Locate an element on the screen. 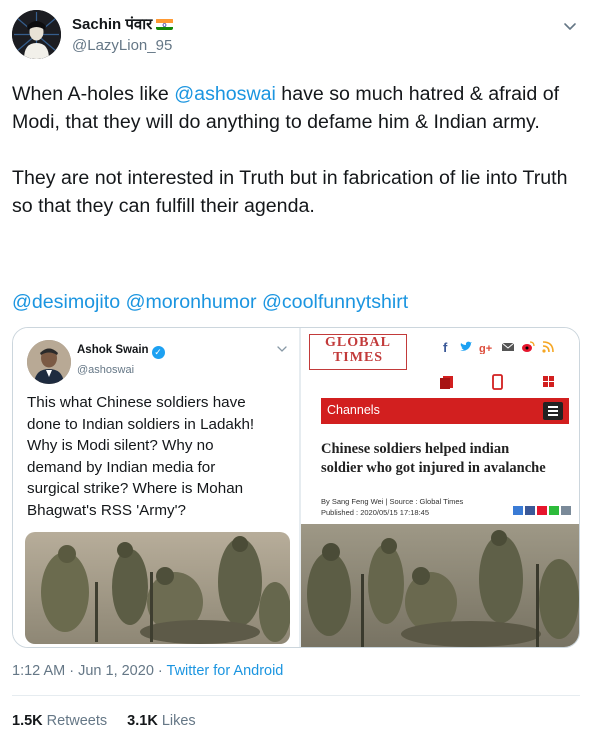 The width and height of the screenshot is (592, 739). mention-link: @coolfunnytshirt is located at coordinates (335, 302).